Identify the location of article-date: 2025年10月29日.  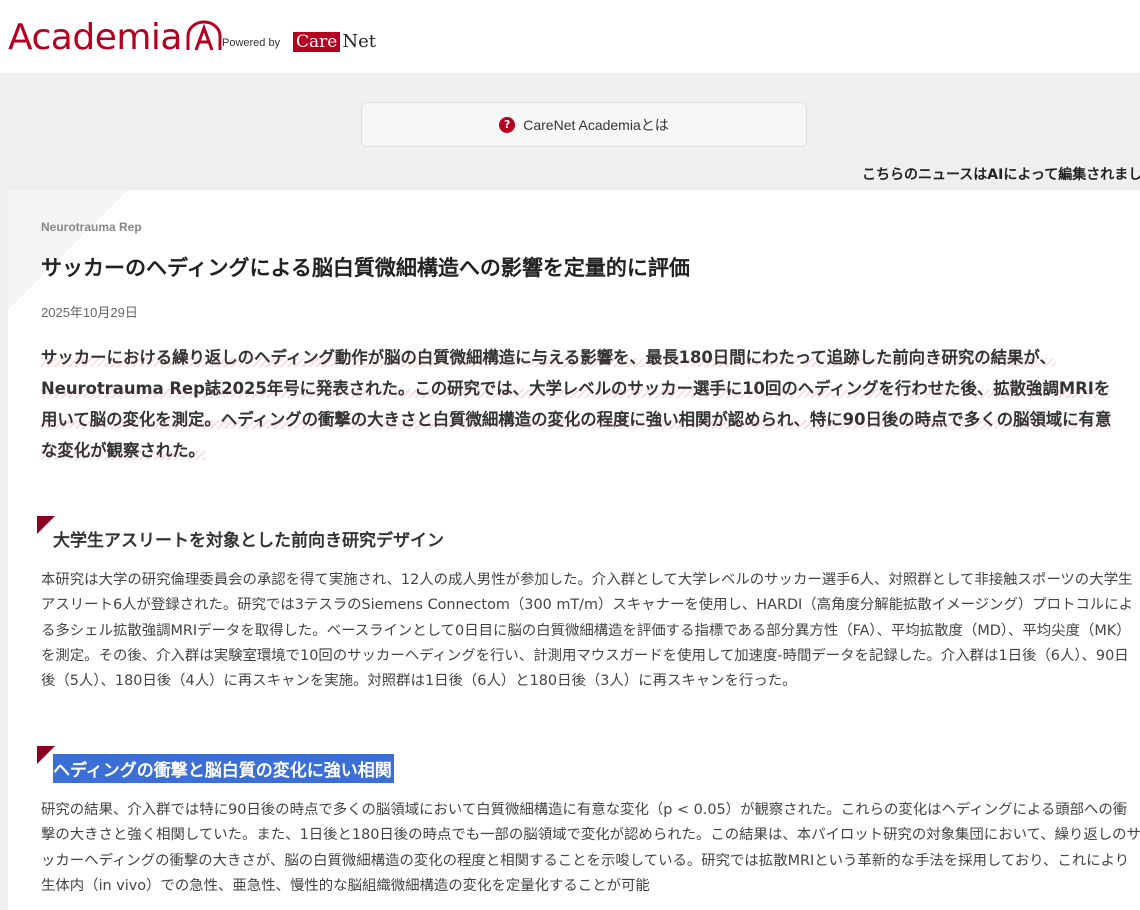
(89, 312).